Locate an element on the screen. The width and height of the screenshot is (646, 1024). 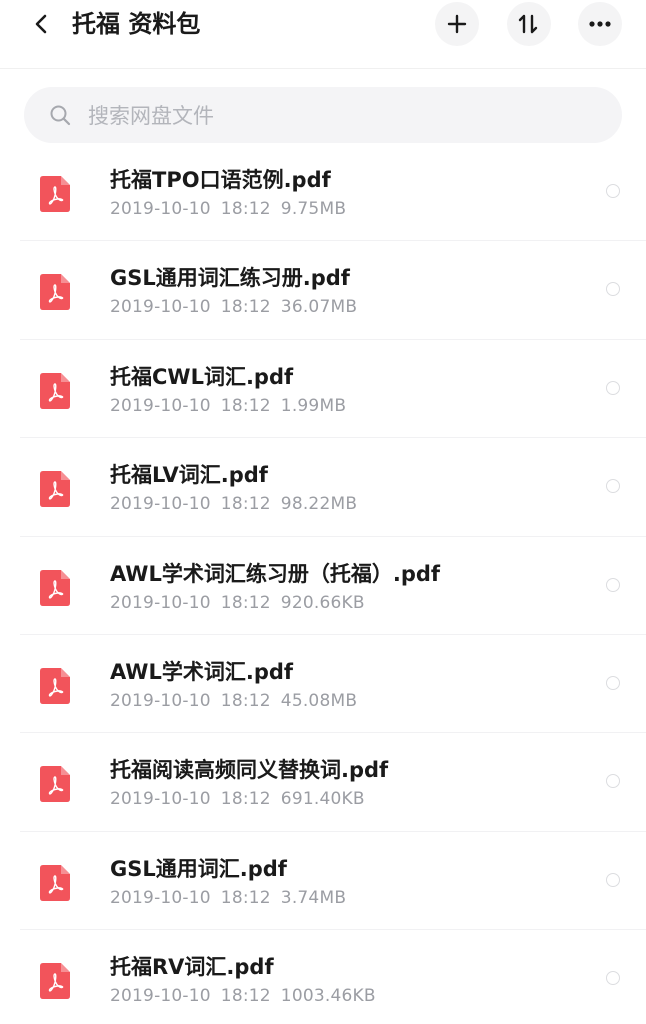
file-meta: 2019-10-10 18:12 1.99MB is located at coordinates (228, 406).